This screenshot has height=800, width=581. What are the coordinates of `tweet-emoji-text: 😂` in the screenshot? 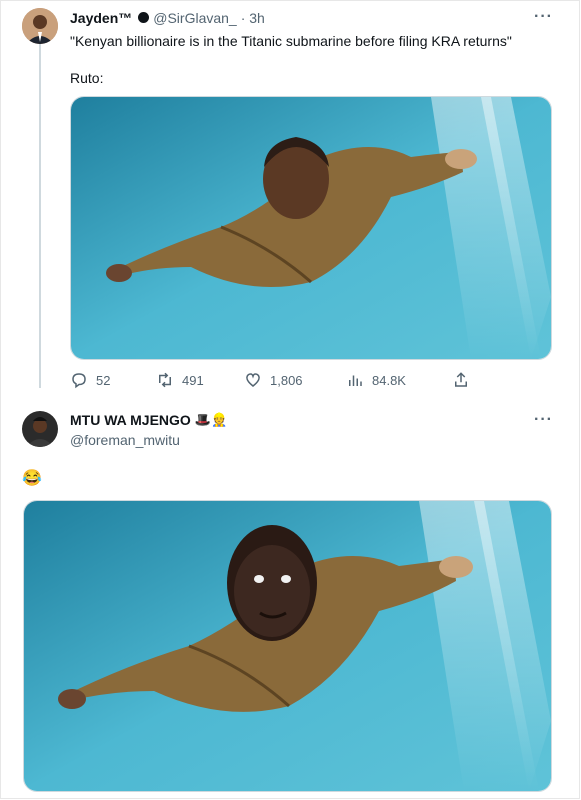 It's located at (32, 478).